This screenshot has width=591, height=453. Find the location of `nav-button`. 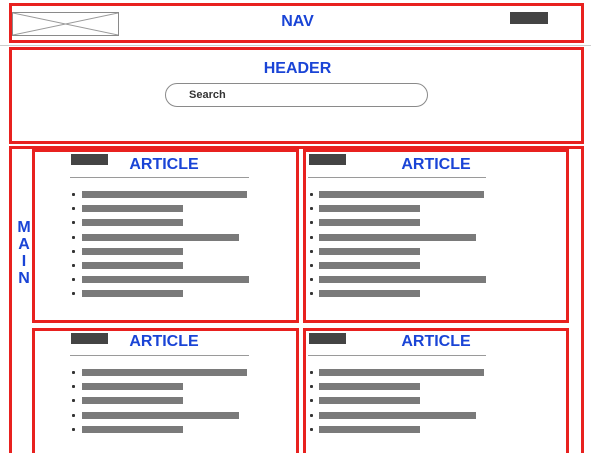

nav-button is located at coordinates (529, 18).